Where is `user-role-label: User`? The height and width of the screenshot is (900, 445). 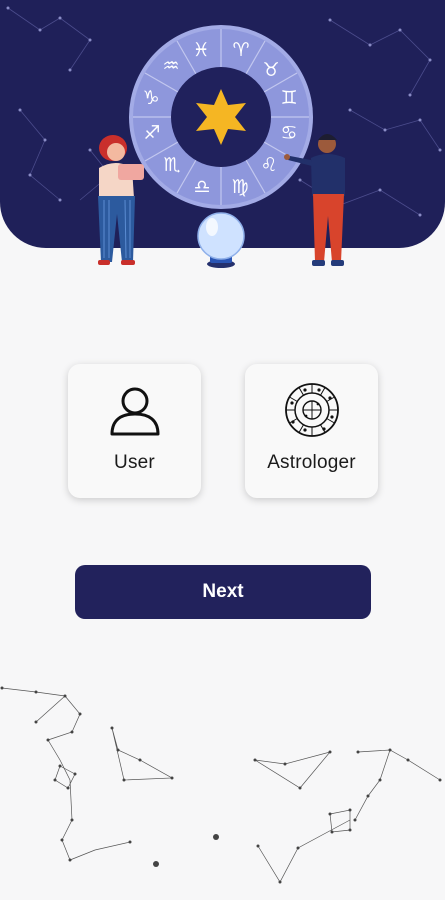 user-role-label: User is located at coordinates (134, 462).